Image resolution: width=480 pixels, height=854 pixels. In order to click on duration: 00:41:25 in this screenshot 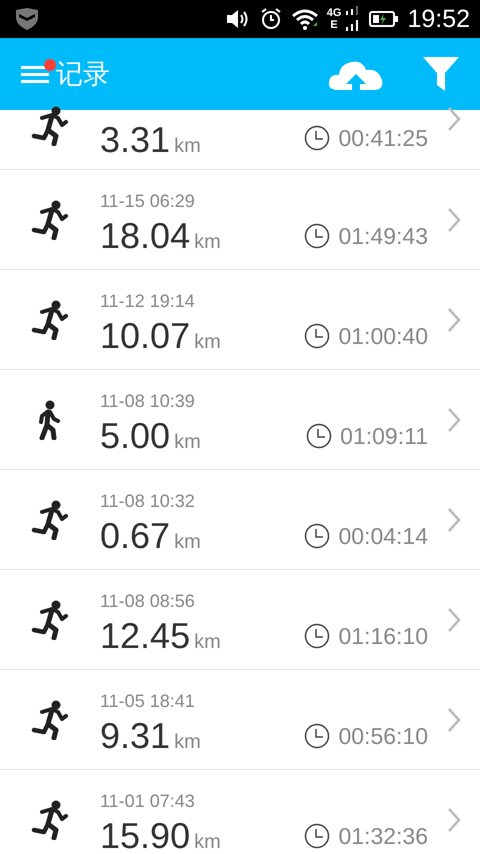, I will do `click(383, 138)`.